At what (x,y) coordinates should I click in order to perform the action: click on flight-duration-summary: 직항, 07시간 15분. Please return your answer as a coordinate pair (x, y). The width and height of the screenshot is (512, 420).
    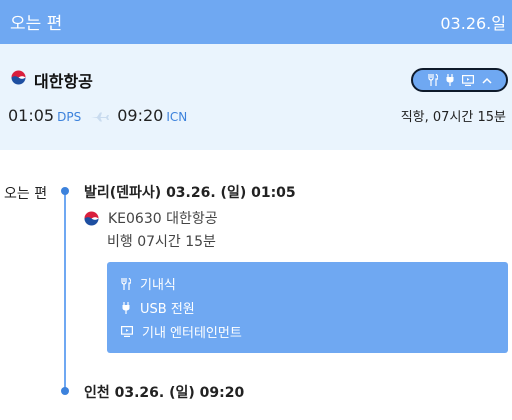
    Looking at the image, I should click on (453, 117).